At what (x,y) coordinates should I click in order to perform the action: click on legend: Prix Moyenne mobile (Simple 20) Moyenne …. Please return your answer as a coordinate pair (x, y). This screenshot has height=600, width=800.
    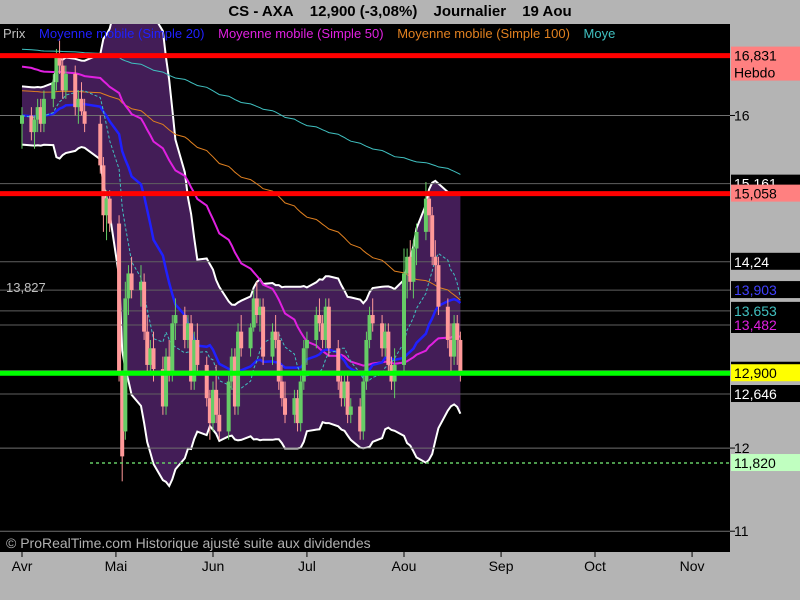
    Looking at the image, I should click on (365, 35).